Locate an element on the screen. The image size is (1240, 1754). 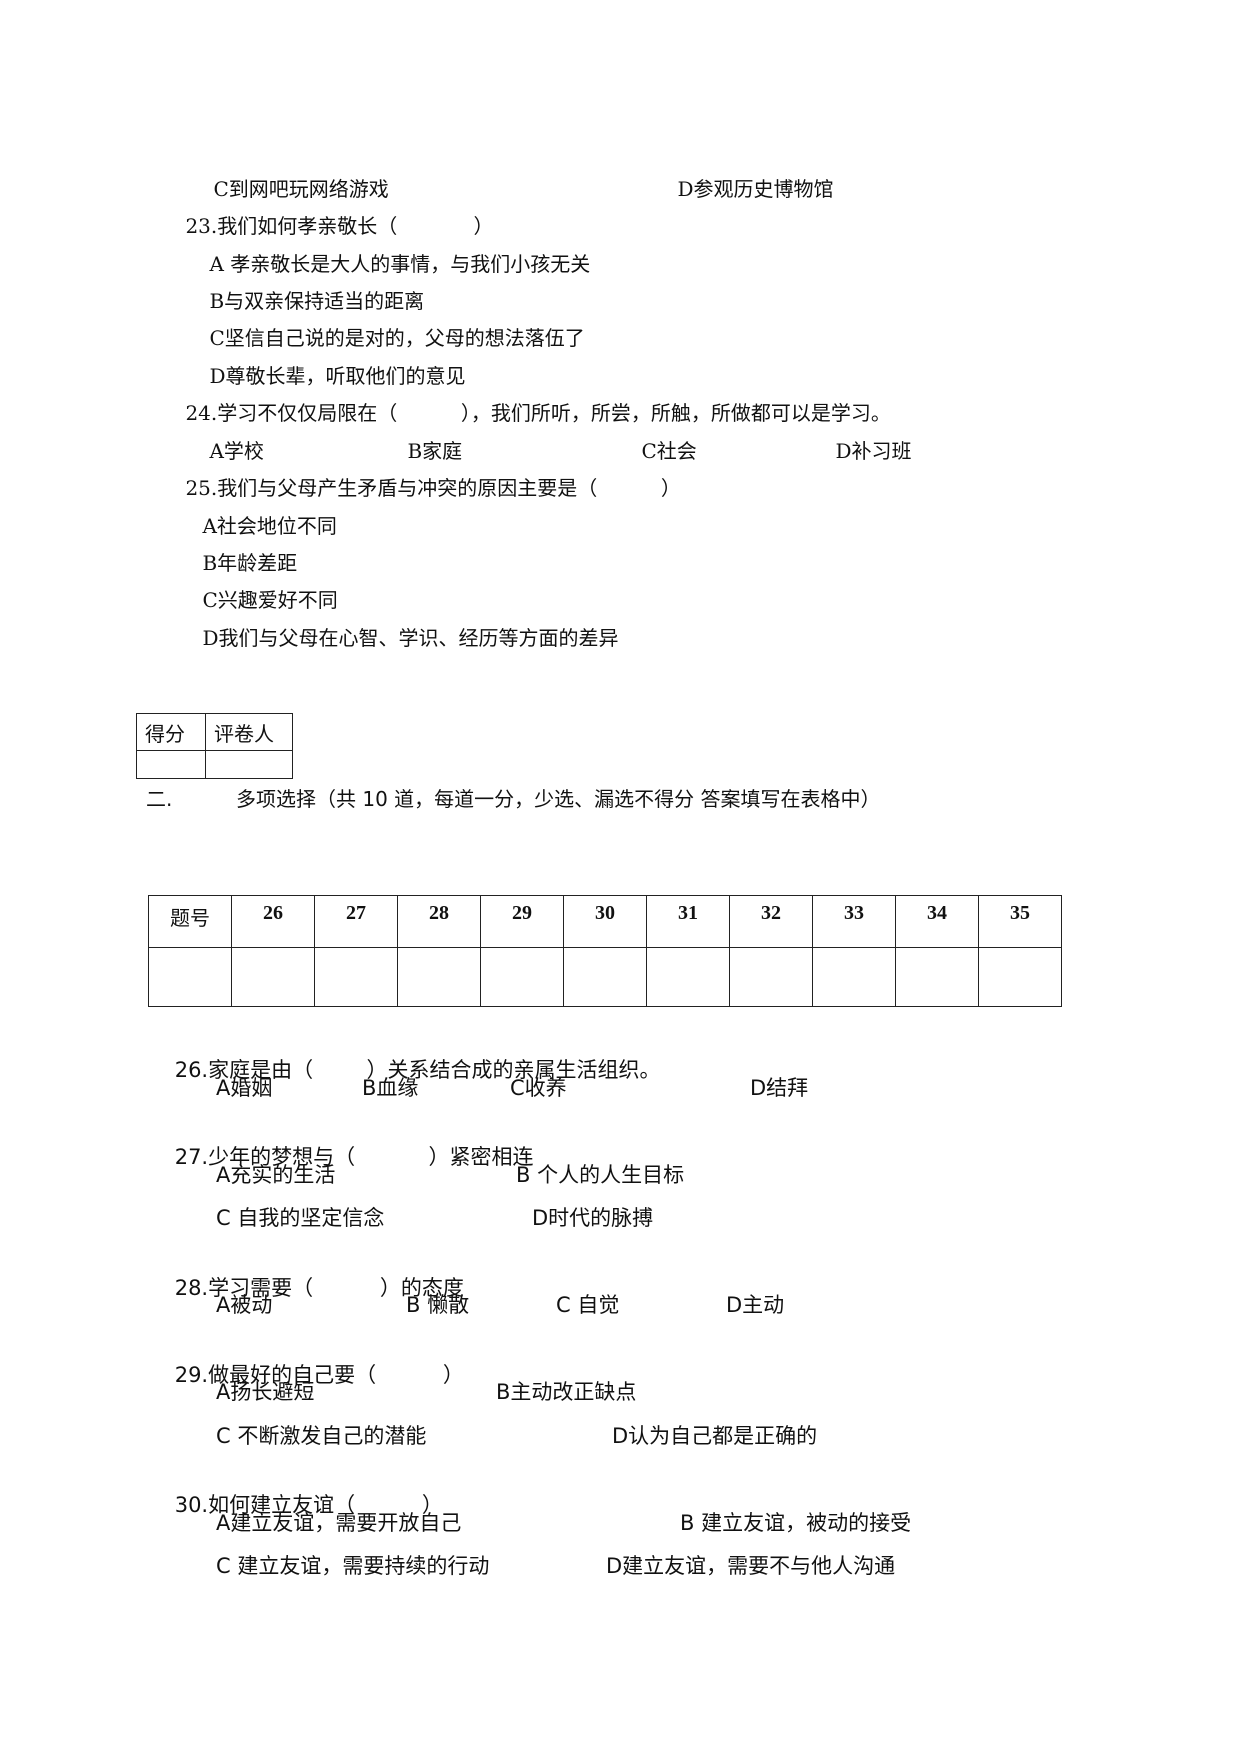
grader-header: 评卷人 is located at coordinates (249, 732).